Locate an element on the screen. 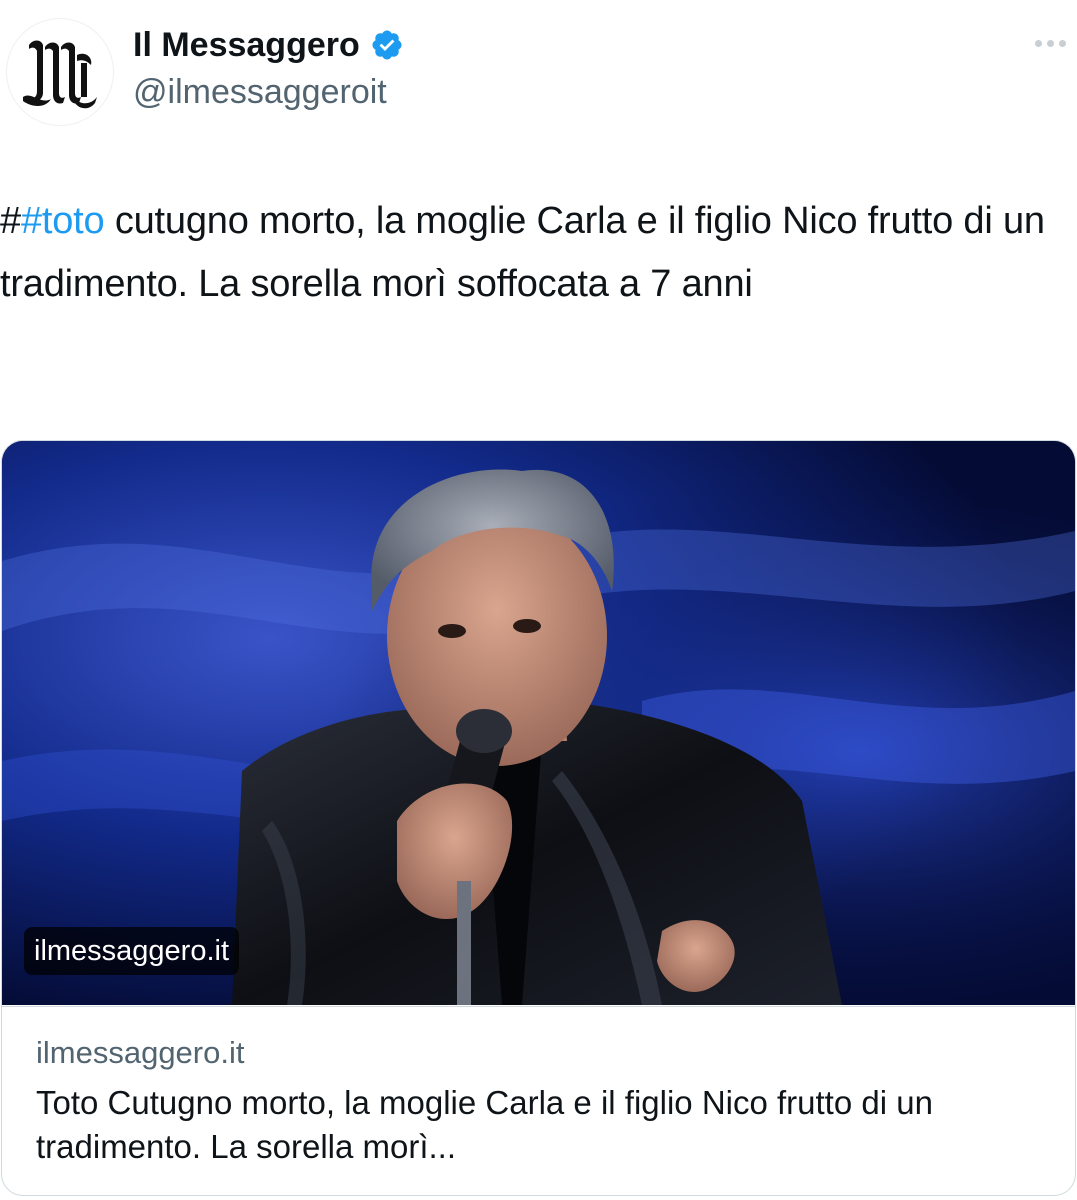 This screenshot has width=1077, height=1200. card-domain: ilmessaggero.it is located at coordinates (140, 1052).